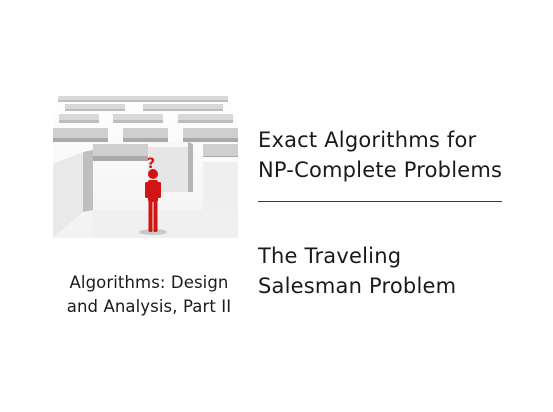 The width and height of the screenshot is (553, 412). Describe the element at coordinates (149, 282) in the screenshot. I see `course-line-1: Algorithms: Design` at that location.